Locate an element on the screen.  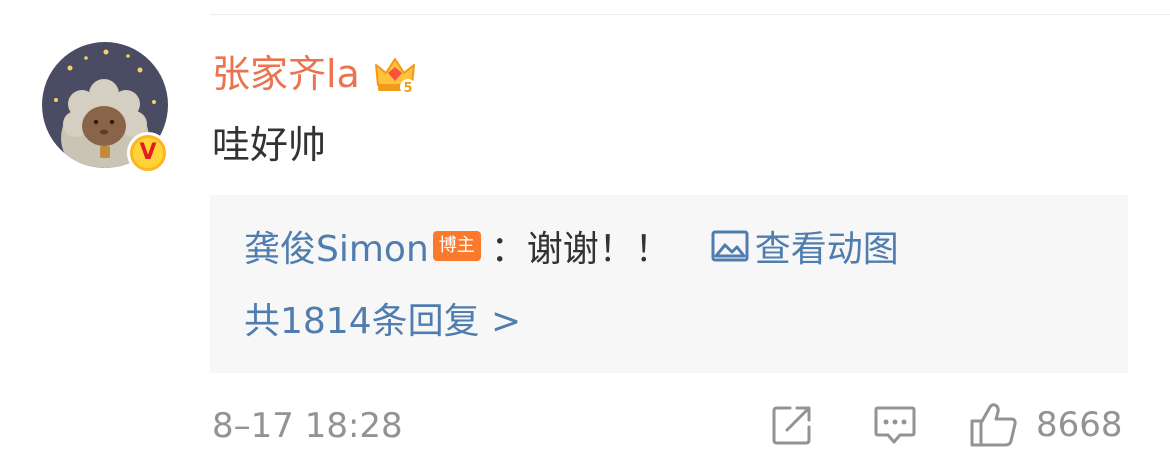
view-gif-link: 查看动图 is located at coordinates (805, 246).